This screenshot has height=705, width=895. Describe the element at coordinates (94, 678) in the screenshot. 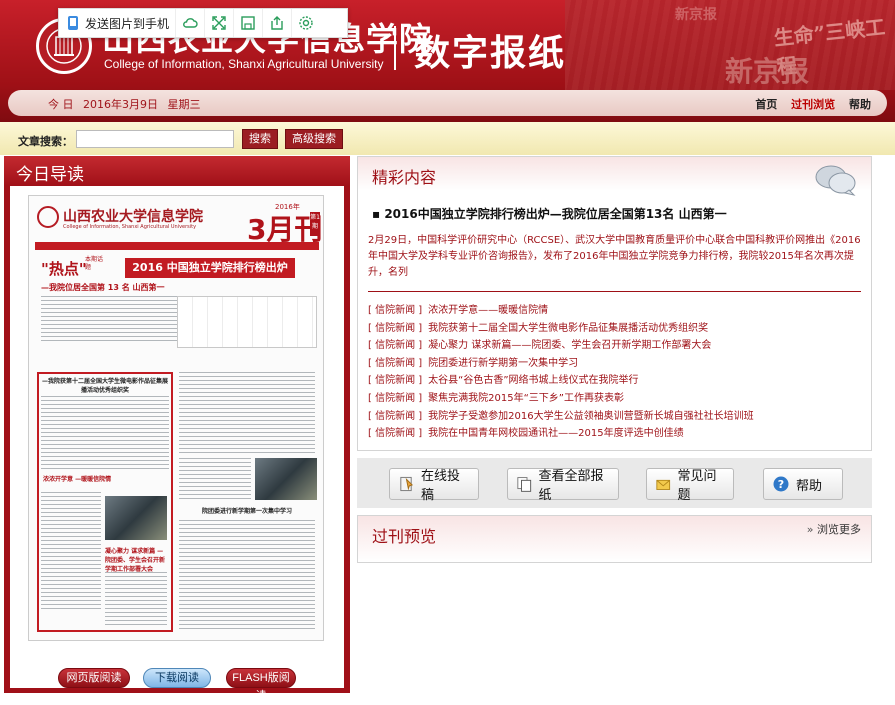

I see `web-read-button: 网页版阅读` at that location.